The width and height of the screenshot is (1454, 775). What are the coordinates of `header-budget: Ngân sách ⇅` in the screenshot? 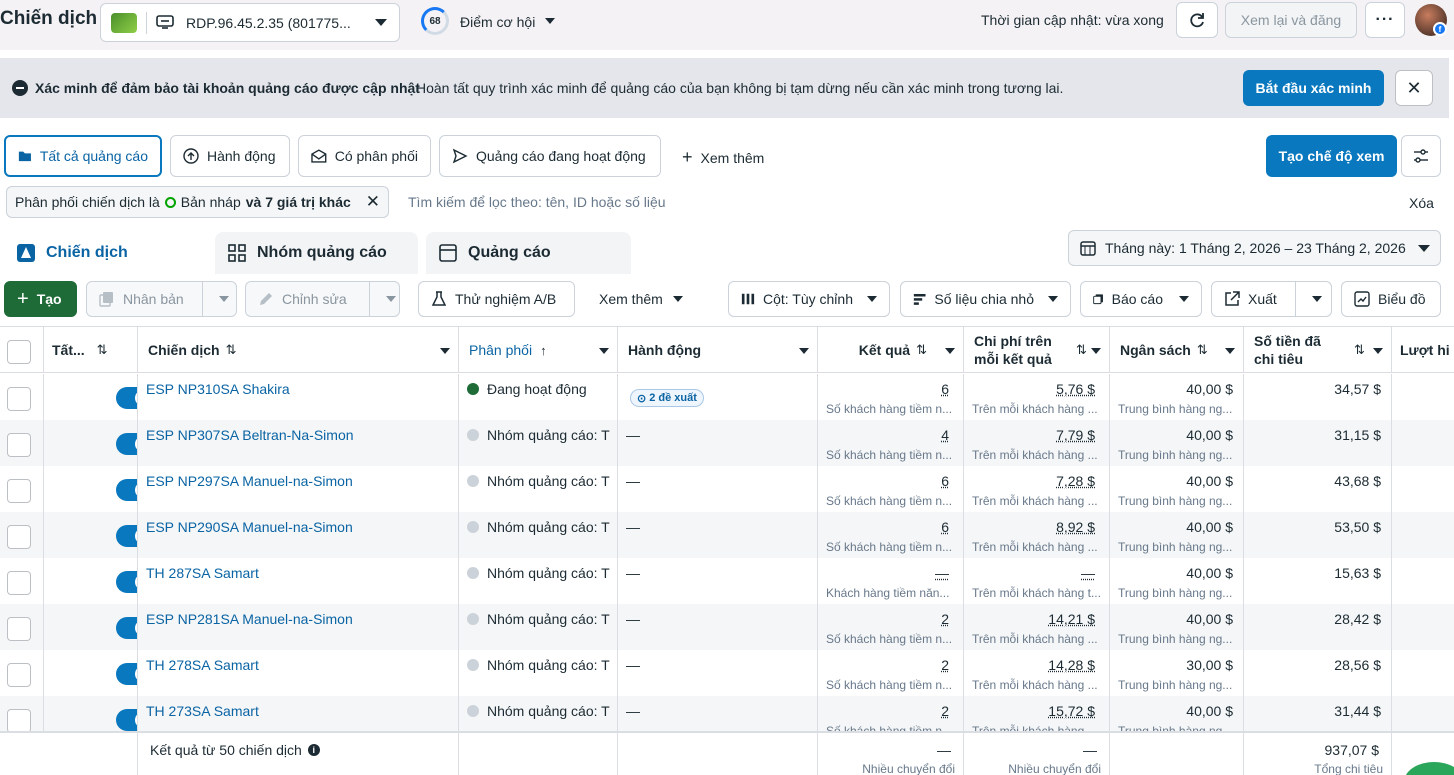 It's located at (1177, 350).